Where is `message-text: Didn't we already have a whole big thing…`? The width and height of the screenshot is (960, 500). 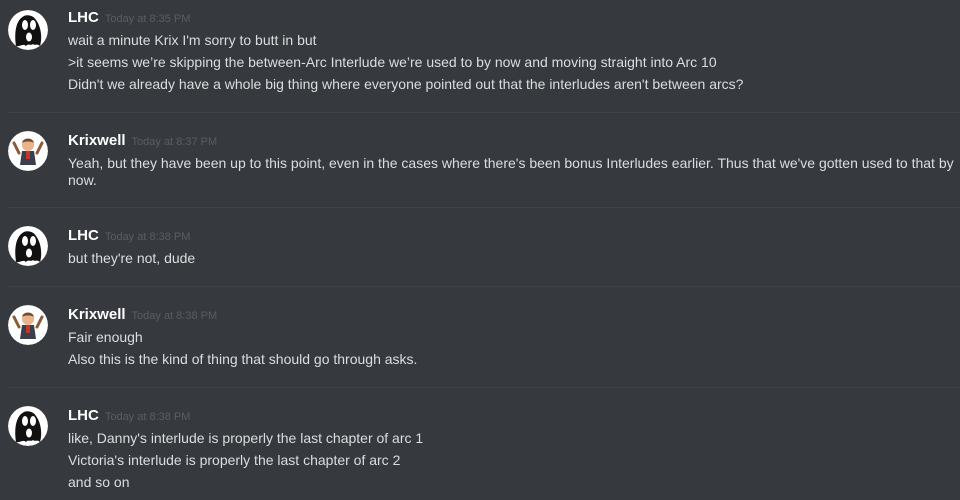
message-text: Didn't we already have a whole big thing… is located at coordinates (406, 84).